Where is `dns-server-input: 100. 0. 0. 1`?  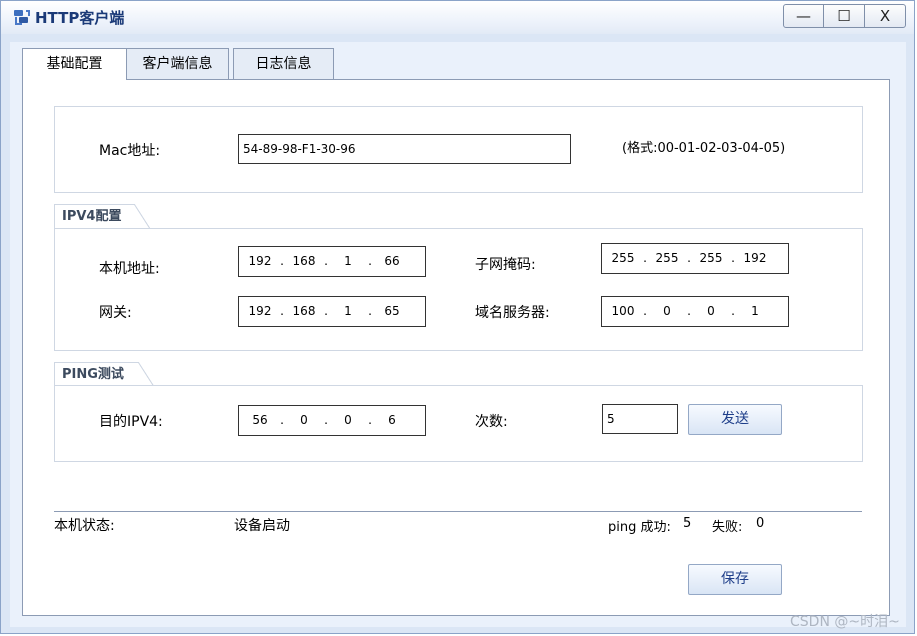
dns-server-input: 100. 0. 0. 1 is located at coordinates (695, 311).